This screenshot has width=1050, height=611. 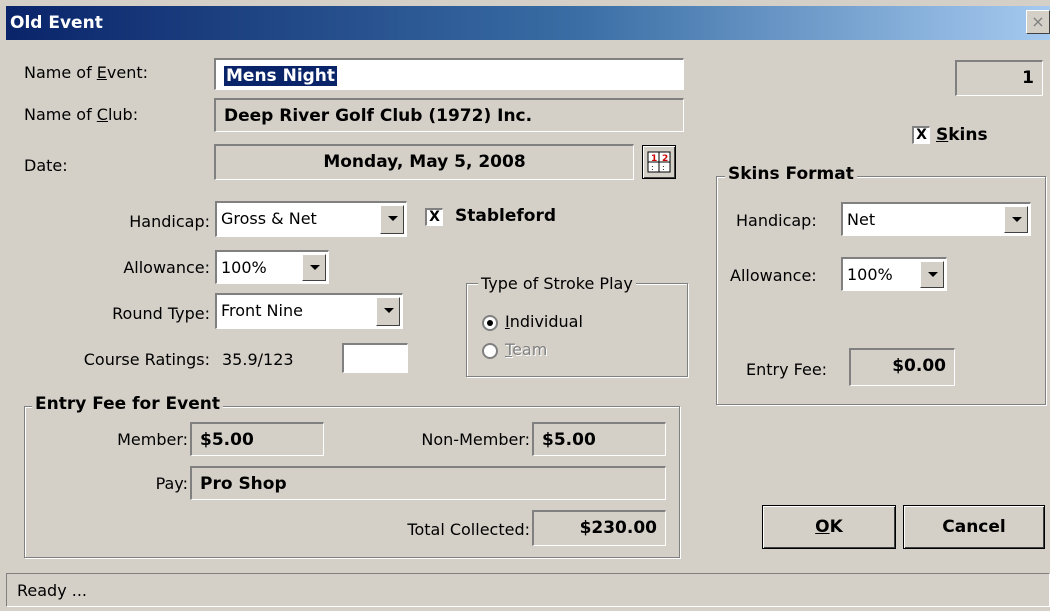 I want to click on team-label: Team, so click(x=526, y=349).